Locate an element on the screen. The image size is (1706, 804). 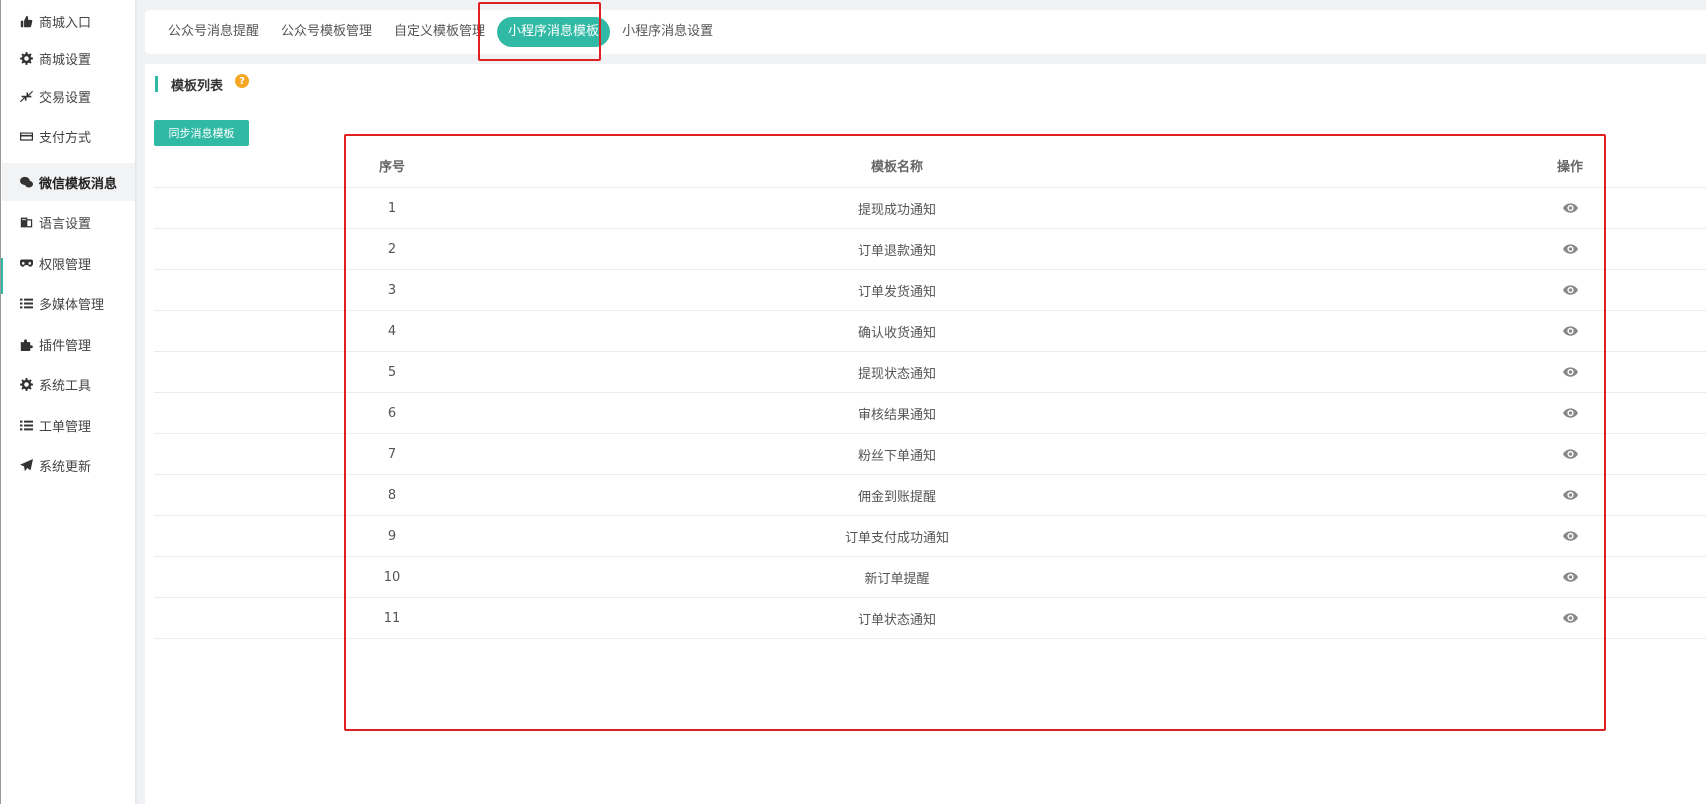
table-row: 3 订单发货通知 is located at coordinates (930, 290).